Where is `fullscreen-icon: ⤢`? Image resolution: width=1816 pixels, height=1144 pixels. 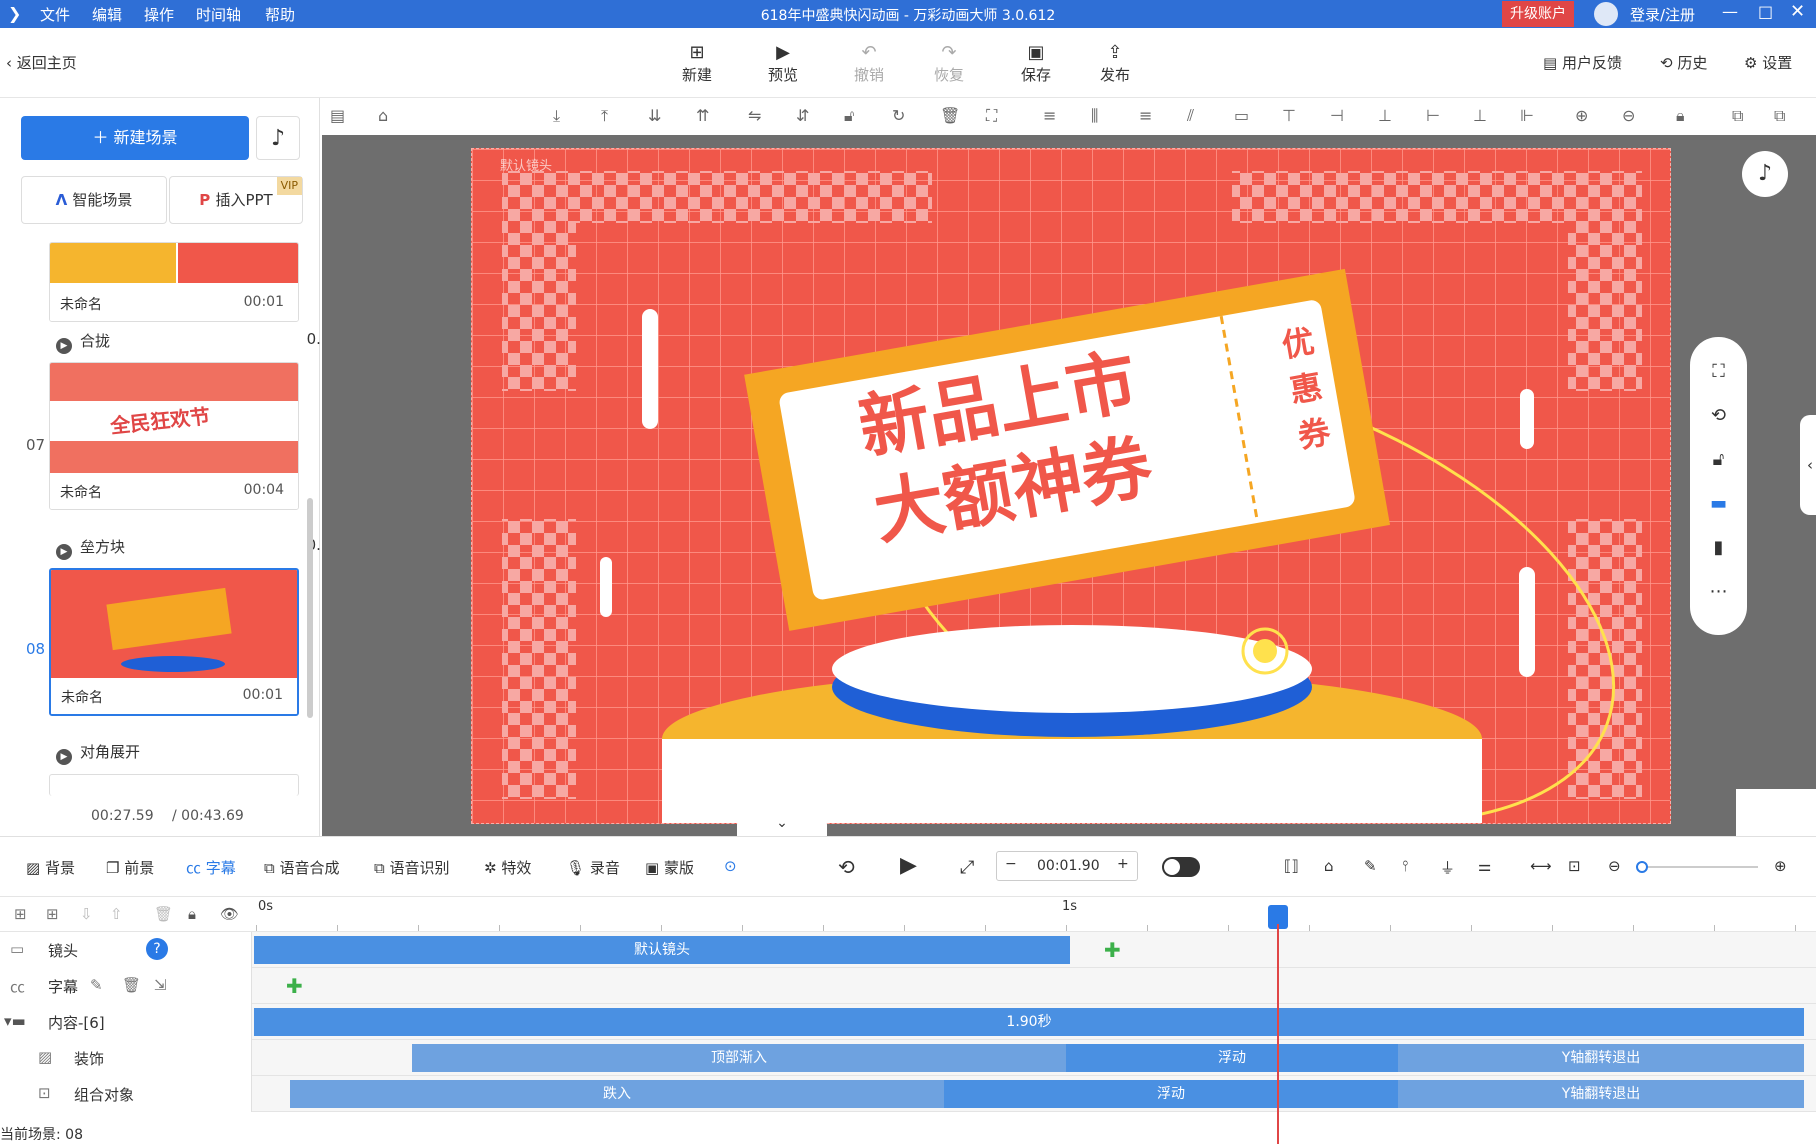
fullscreen-icon: ⤢ is located at coordinates (967, 867).